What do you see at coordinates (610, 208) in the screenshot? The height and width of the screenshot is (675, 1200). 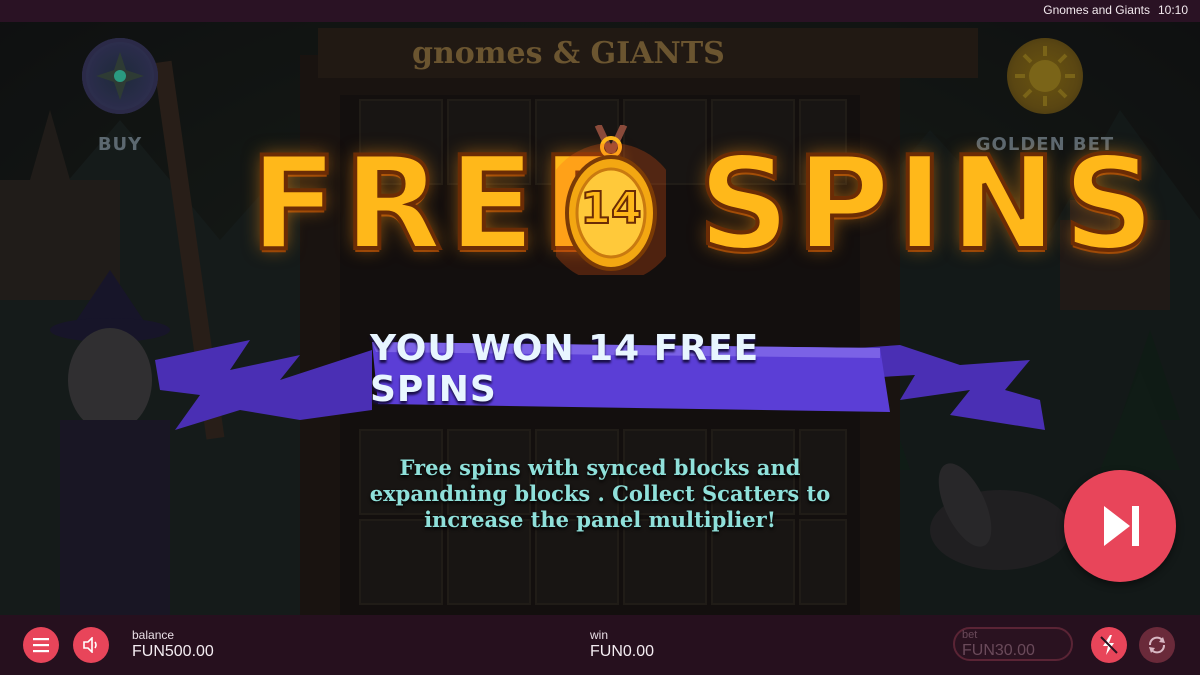 I see `spins-count: 14` at bounding box center [610, 208].